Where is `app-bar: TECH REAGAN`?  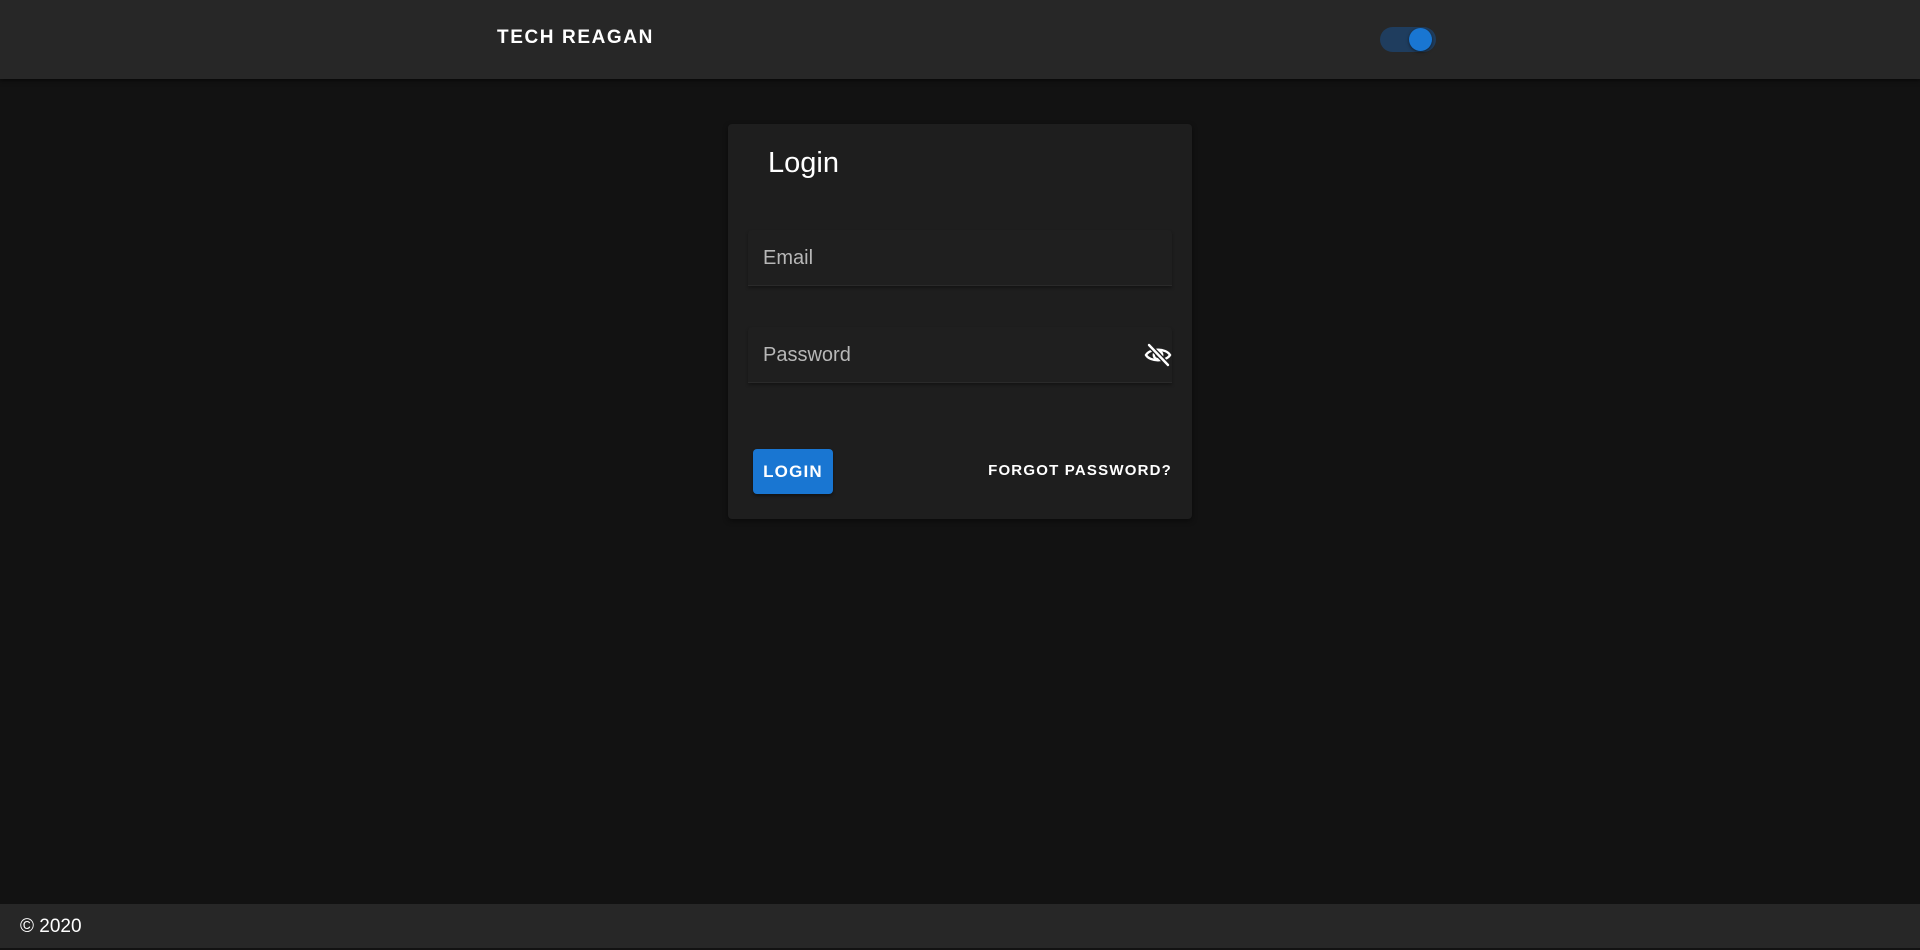 app-bar: TECH REAGAN is located at coordinates (960, 39).